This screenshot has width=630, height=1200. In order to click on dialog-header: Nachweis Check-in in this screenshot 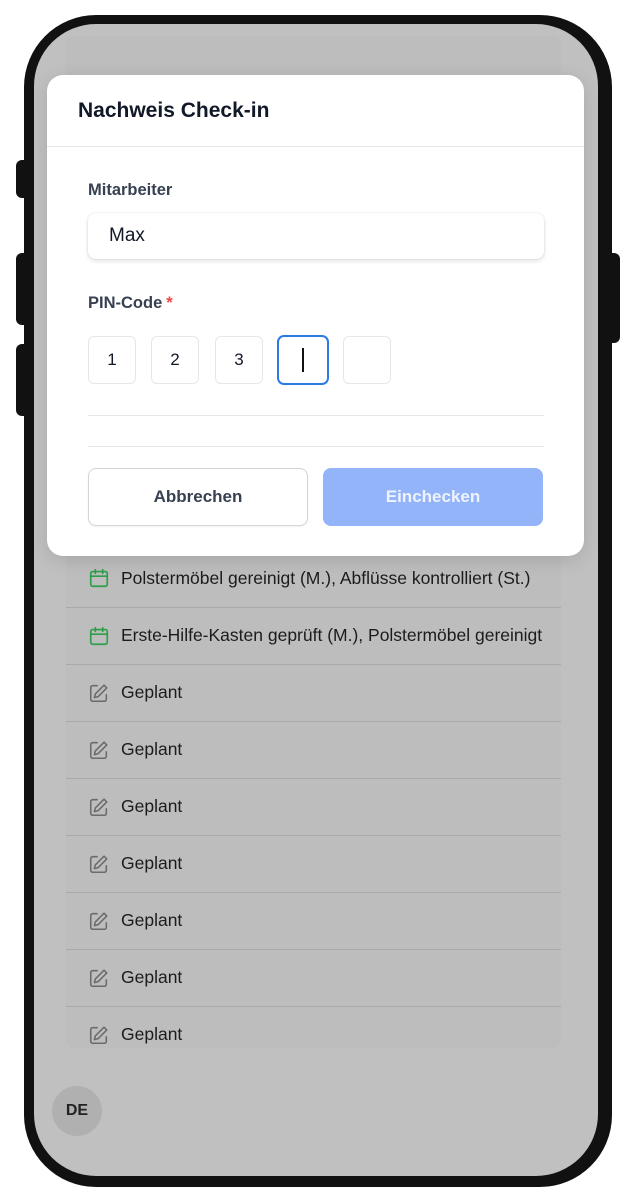, I will do `click(315, 111)`.